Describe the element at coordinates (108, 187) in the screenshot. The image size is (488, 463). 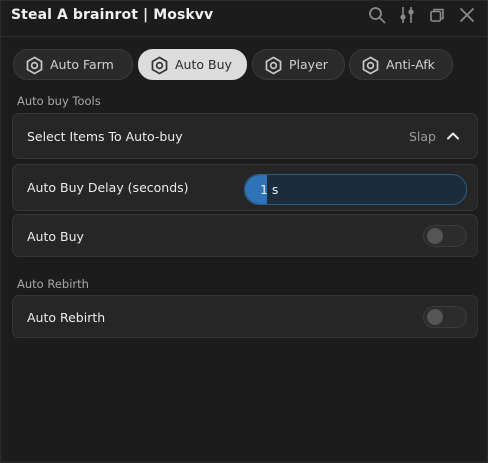
I see `slider-label: Auto Buy Delay (seconds)` at that location.